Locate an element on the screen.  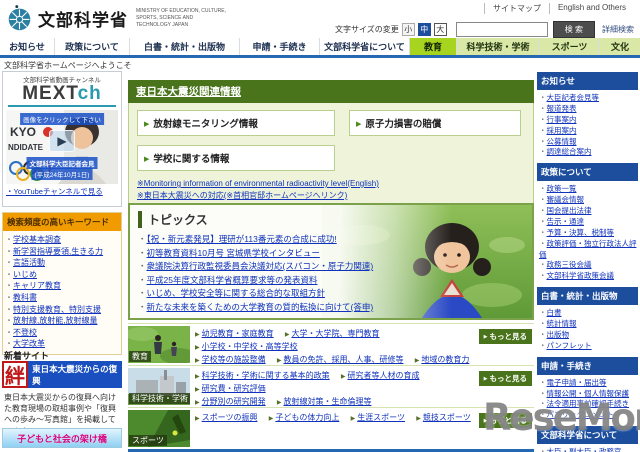
keyword-link: 放射線,放射能,放射線量 is located at coordinates (55, 320).